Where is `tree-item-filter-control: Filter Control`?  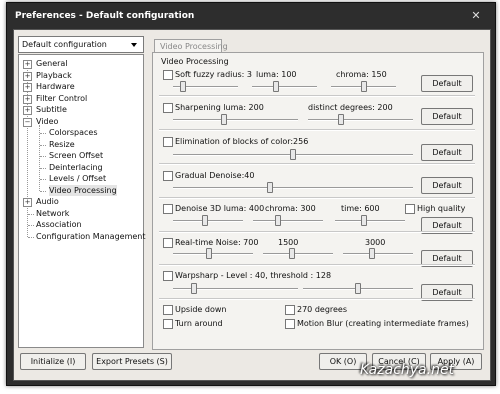 tree-item-filter-control: Filter Control is located at coordinates (61, 98).